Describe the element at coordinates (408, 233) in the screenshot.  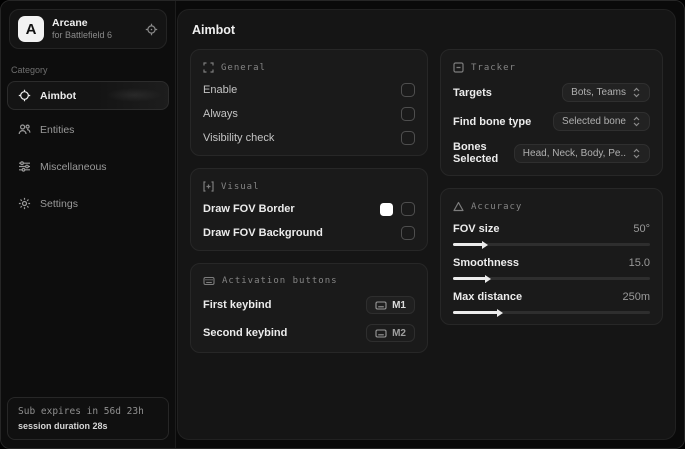
I see `draw-fov-background-checkbox` at that location.